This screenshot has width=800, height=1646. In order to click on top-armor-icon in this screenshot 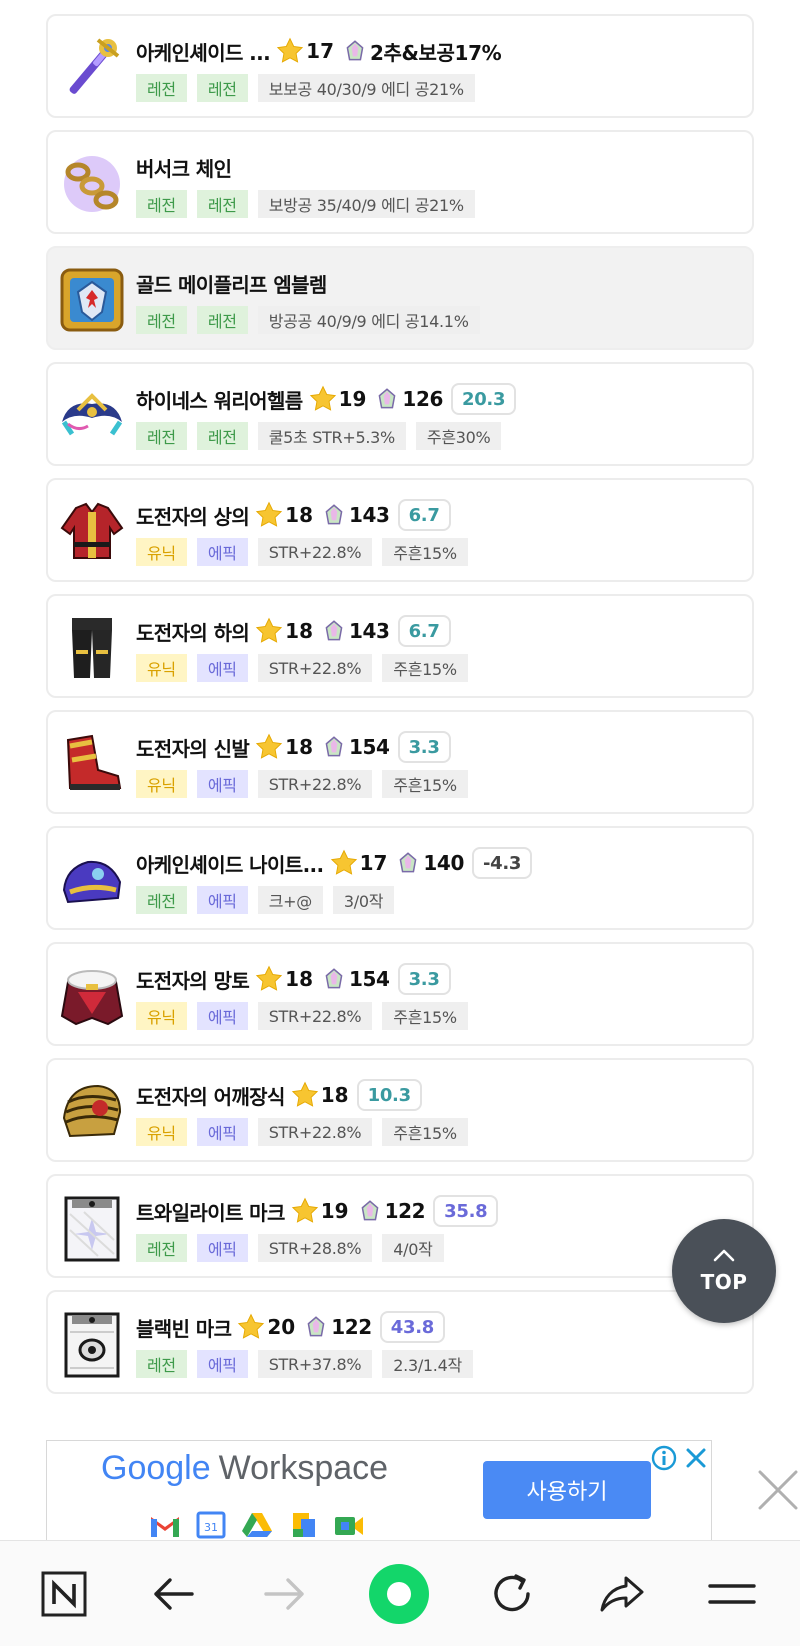, I will do `click(92, 532)`.